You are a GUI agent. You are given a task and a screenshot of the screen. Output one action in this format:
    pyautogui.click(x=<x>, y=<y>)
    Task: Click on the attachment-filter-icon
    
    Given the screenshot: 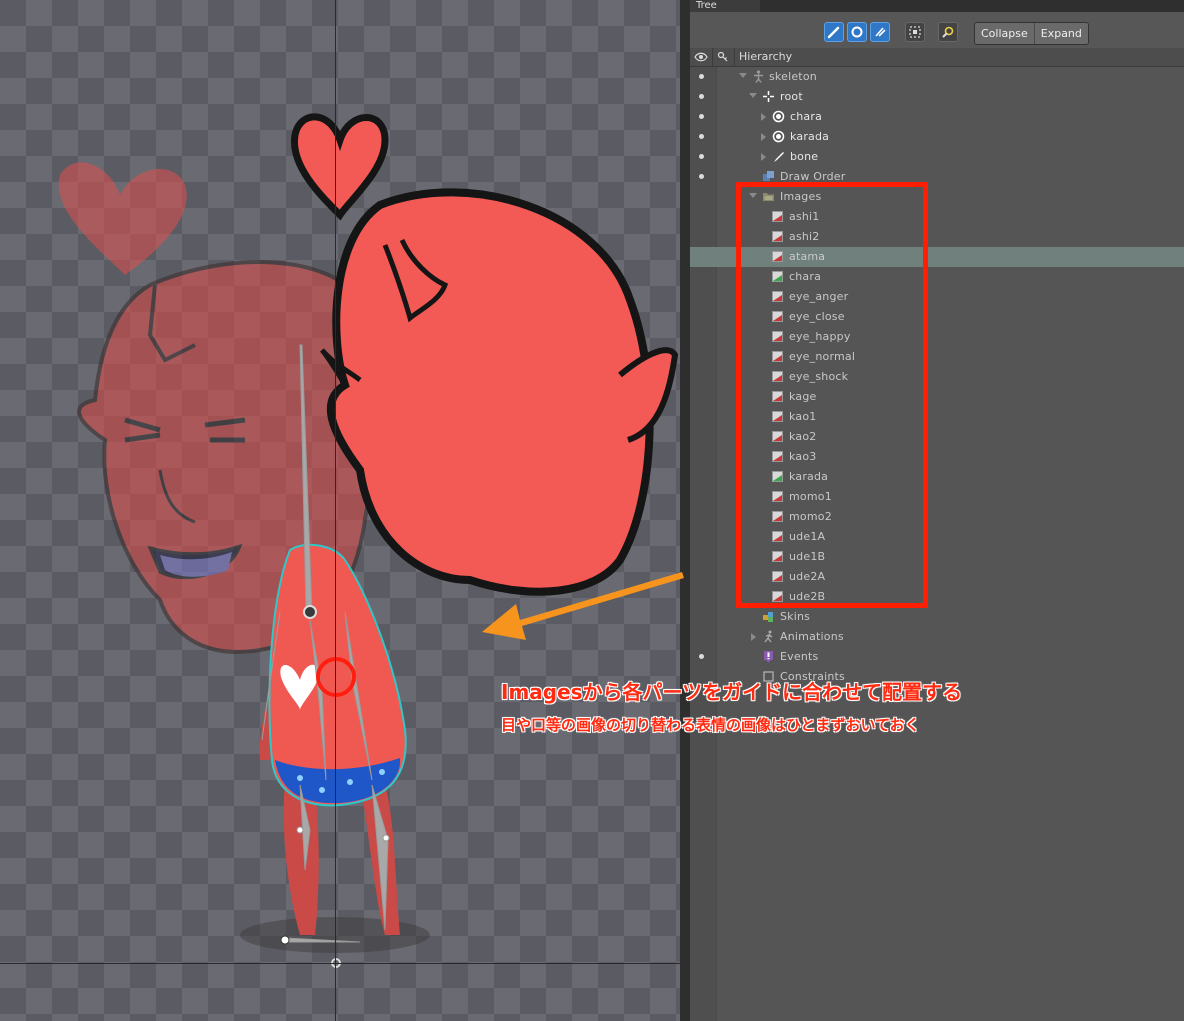 What is the action you would take?
    pyautogui.click(x=880, y=32)
    